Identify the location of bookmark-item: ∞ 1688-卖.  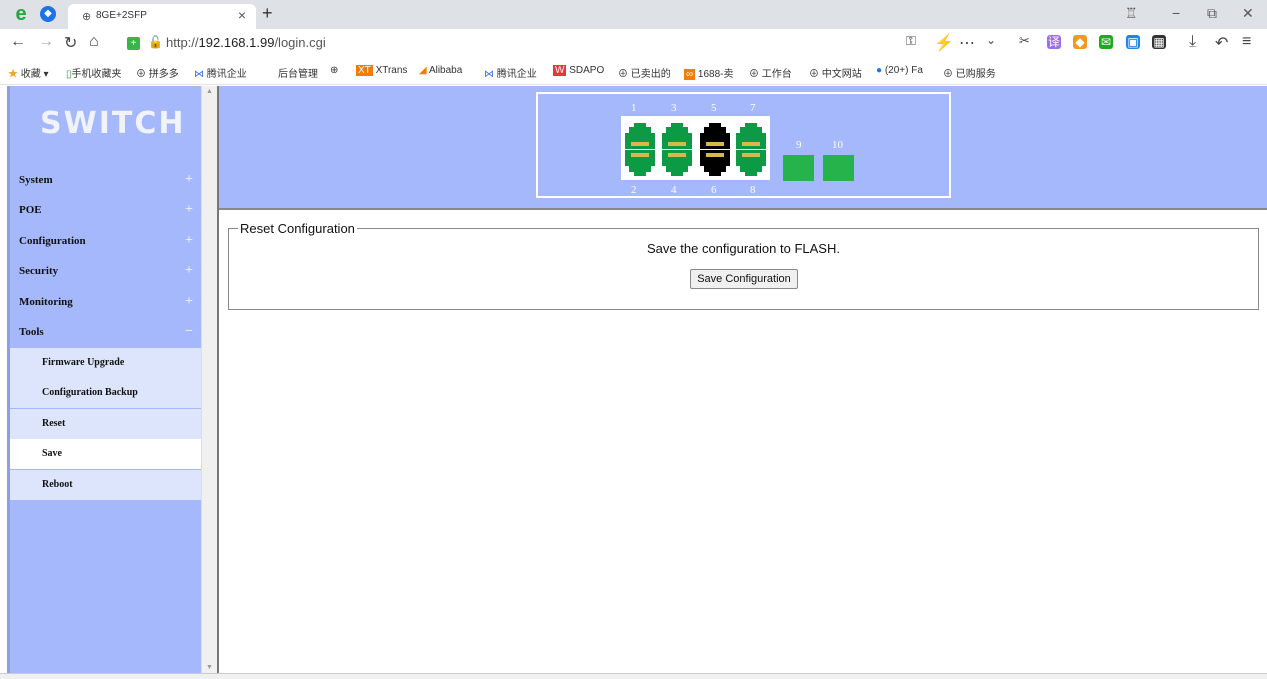
(709, 72).